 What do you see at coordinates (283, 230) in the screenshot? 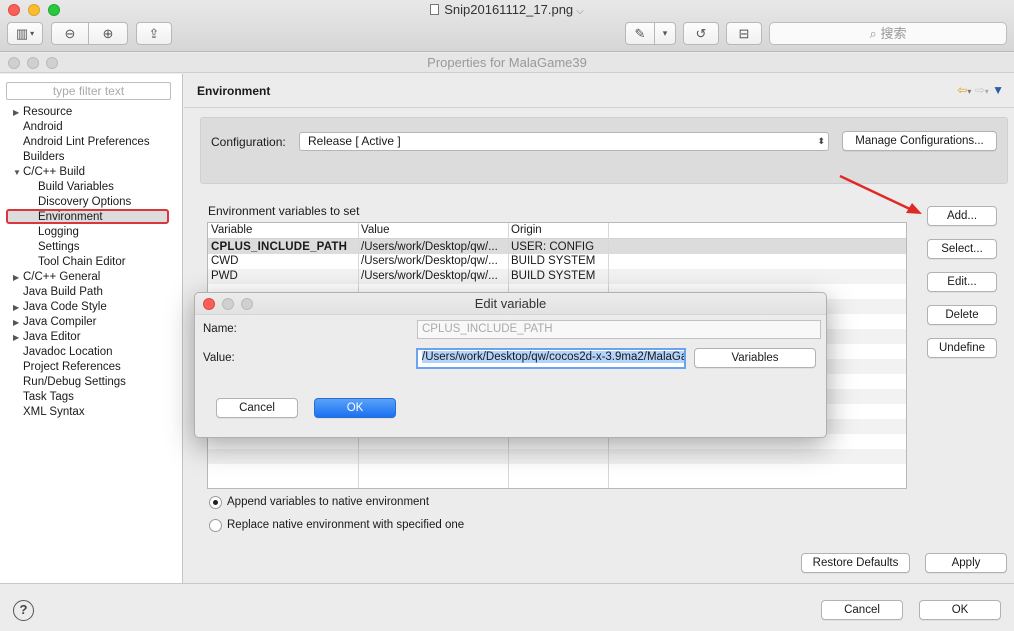
I see `column-header-variable: Variable` at bounding box center [283, 230].